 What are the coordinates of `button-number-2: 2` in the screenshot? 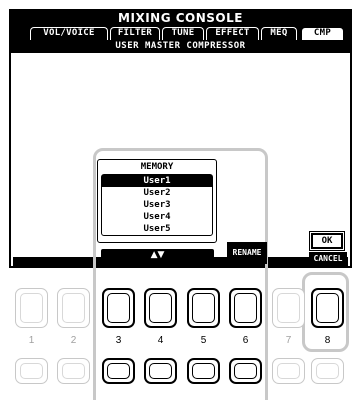 It's located at (73, 340).